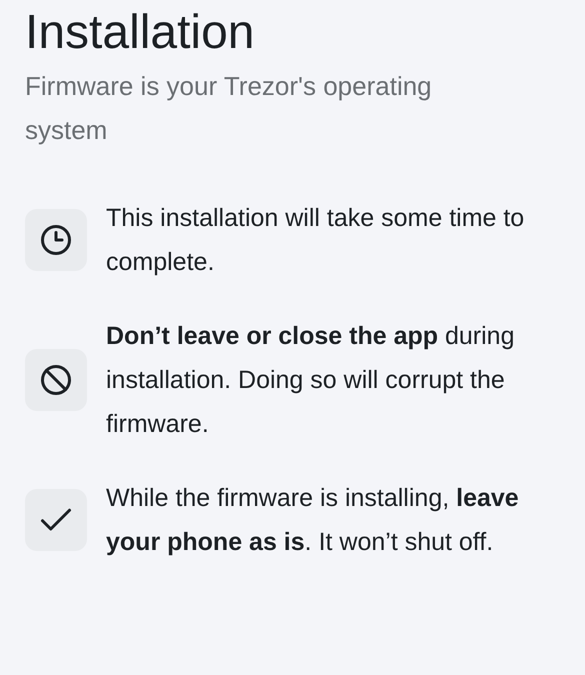 The width and height of the screenshot is (585, 675). I want to click on note-text: While the firmware is installing, leave your phone as is. It won’t shut off., so click(313, 520).